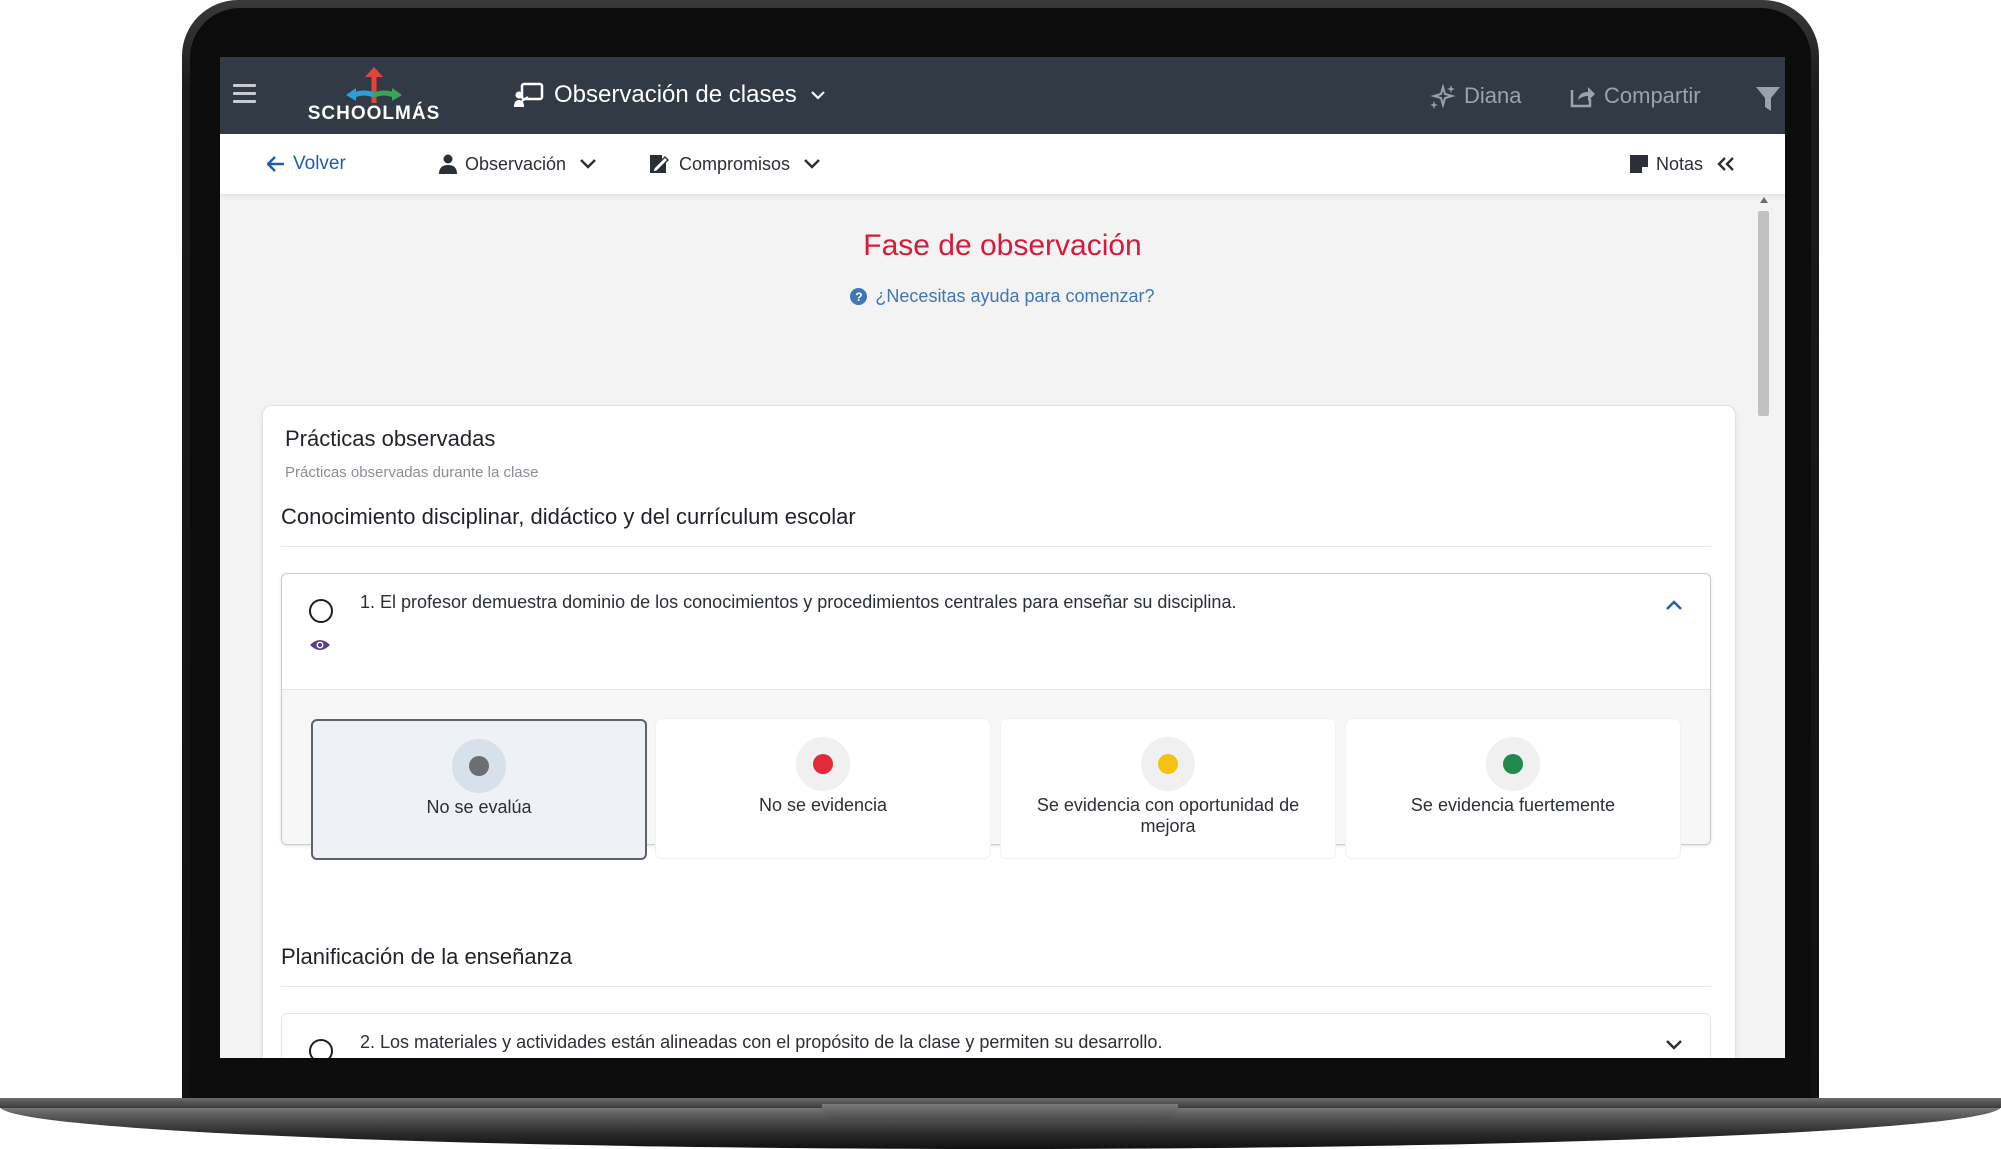 The width and height of the screenshot is (2001, 1149). What do you see at coordinates (1674, 605) in the screenshot?
I see `chevron-up-icon` at bounding box center [1674, 605].